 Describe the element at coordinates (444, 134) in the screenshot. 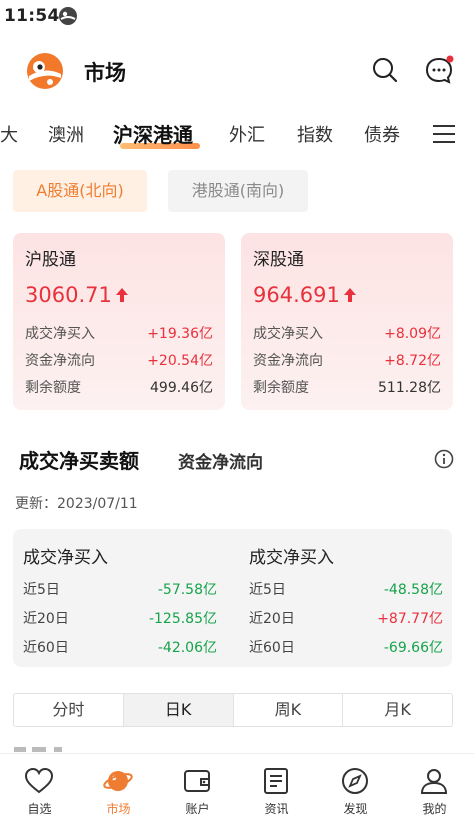

I see `menu-icon` at that location.